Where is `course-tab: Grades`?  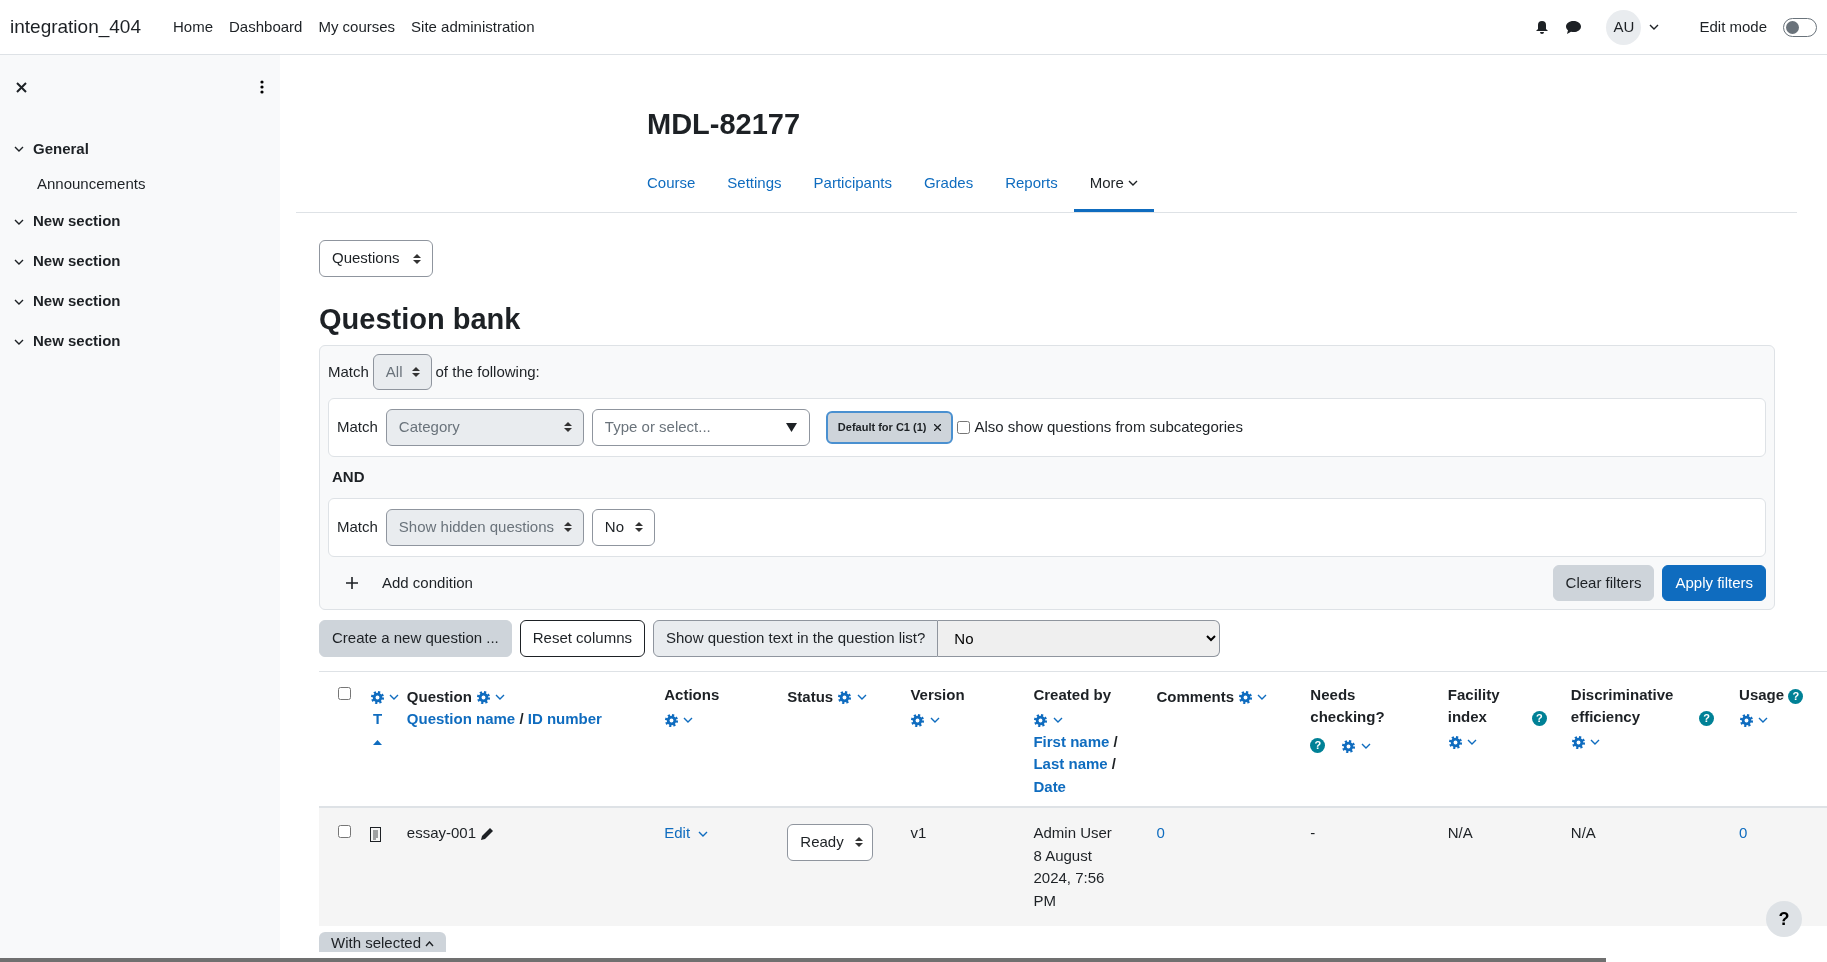 course-tab: Grades is located at coordinates (948, 186).